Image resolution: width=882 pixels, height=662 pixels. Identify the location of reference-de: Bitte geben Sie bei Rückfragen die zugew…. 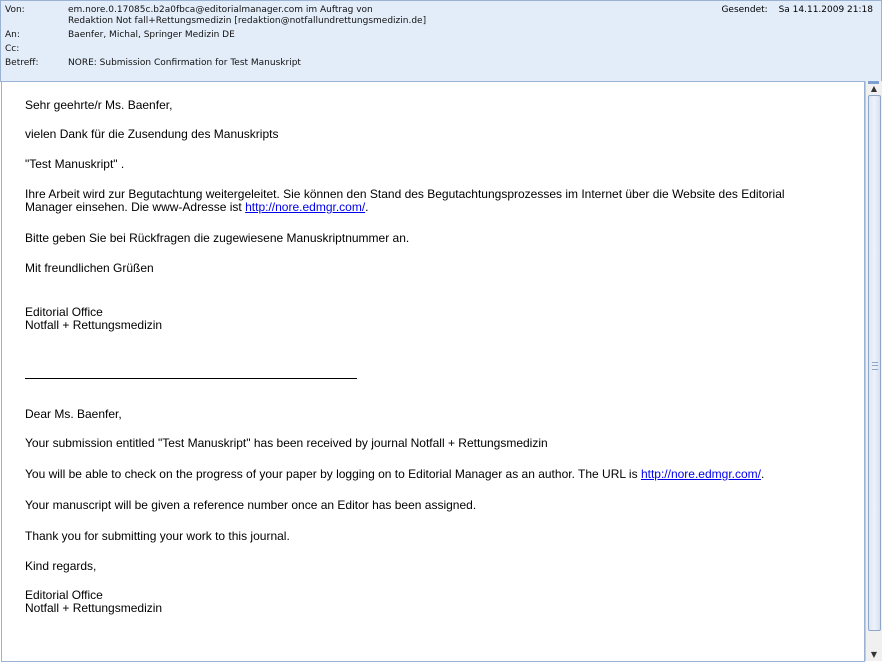
(217, 238).